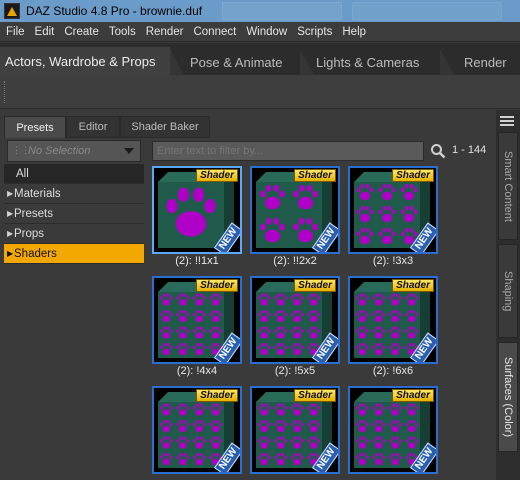 This screenshot has width=520, height=480. I want to click on side-tab-label: Shaping, so click(508, 291).